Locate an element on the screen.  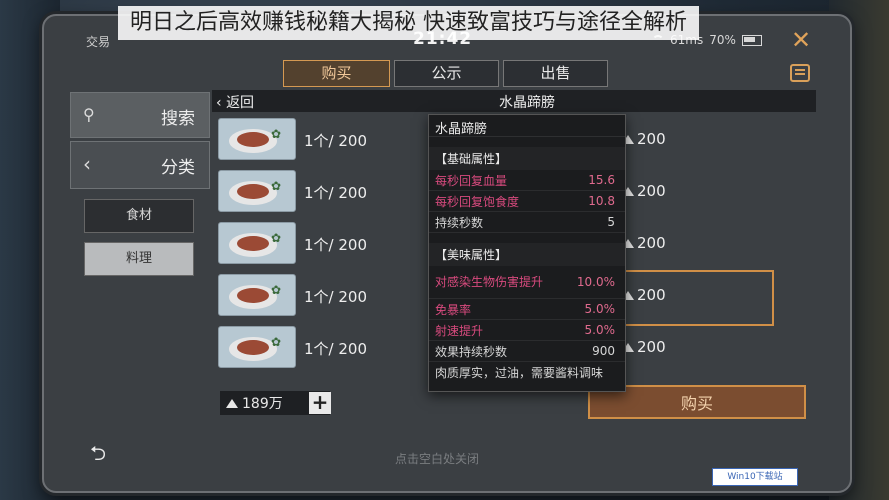
back-label: 返回 is located at coordinates (240, 103).